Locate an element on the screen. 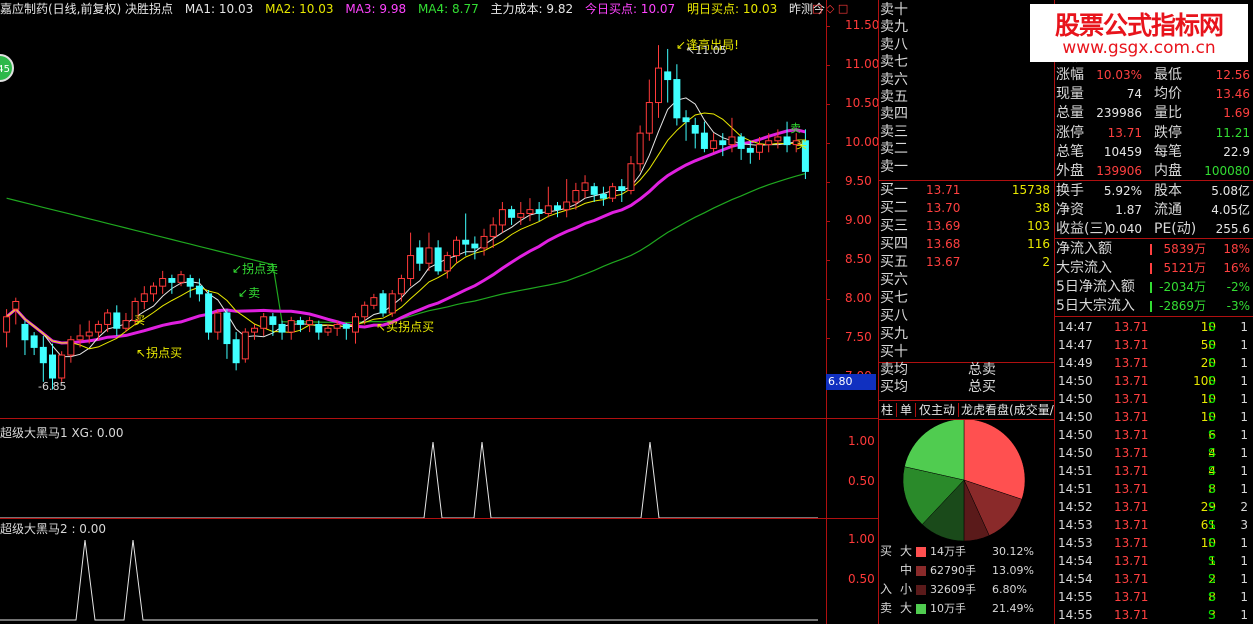 Image resolution: width=1253 pixels, height=624 pixels. window-control-icons: □ ◇ □ is located at coordinates (830, 9).